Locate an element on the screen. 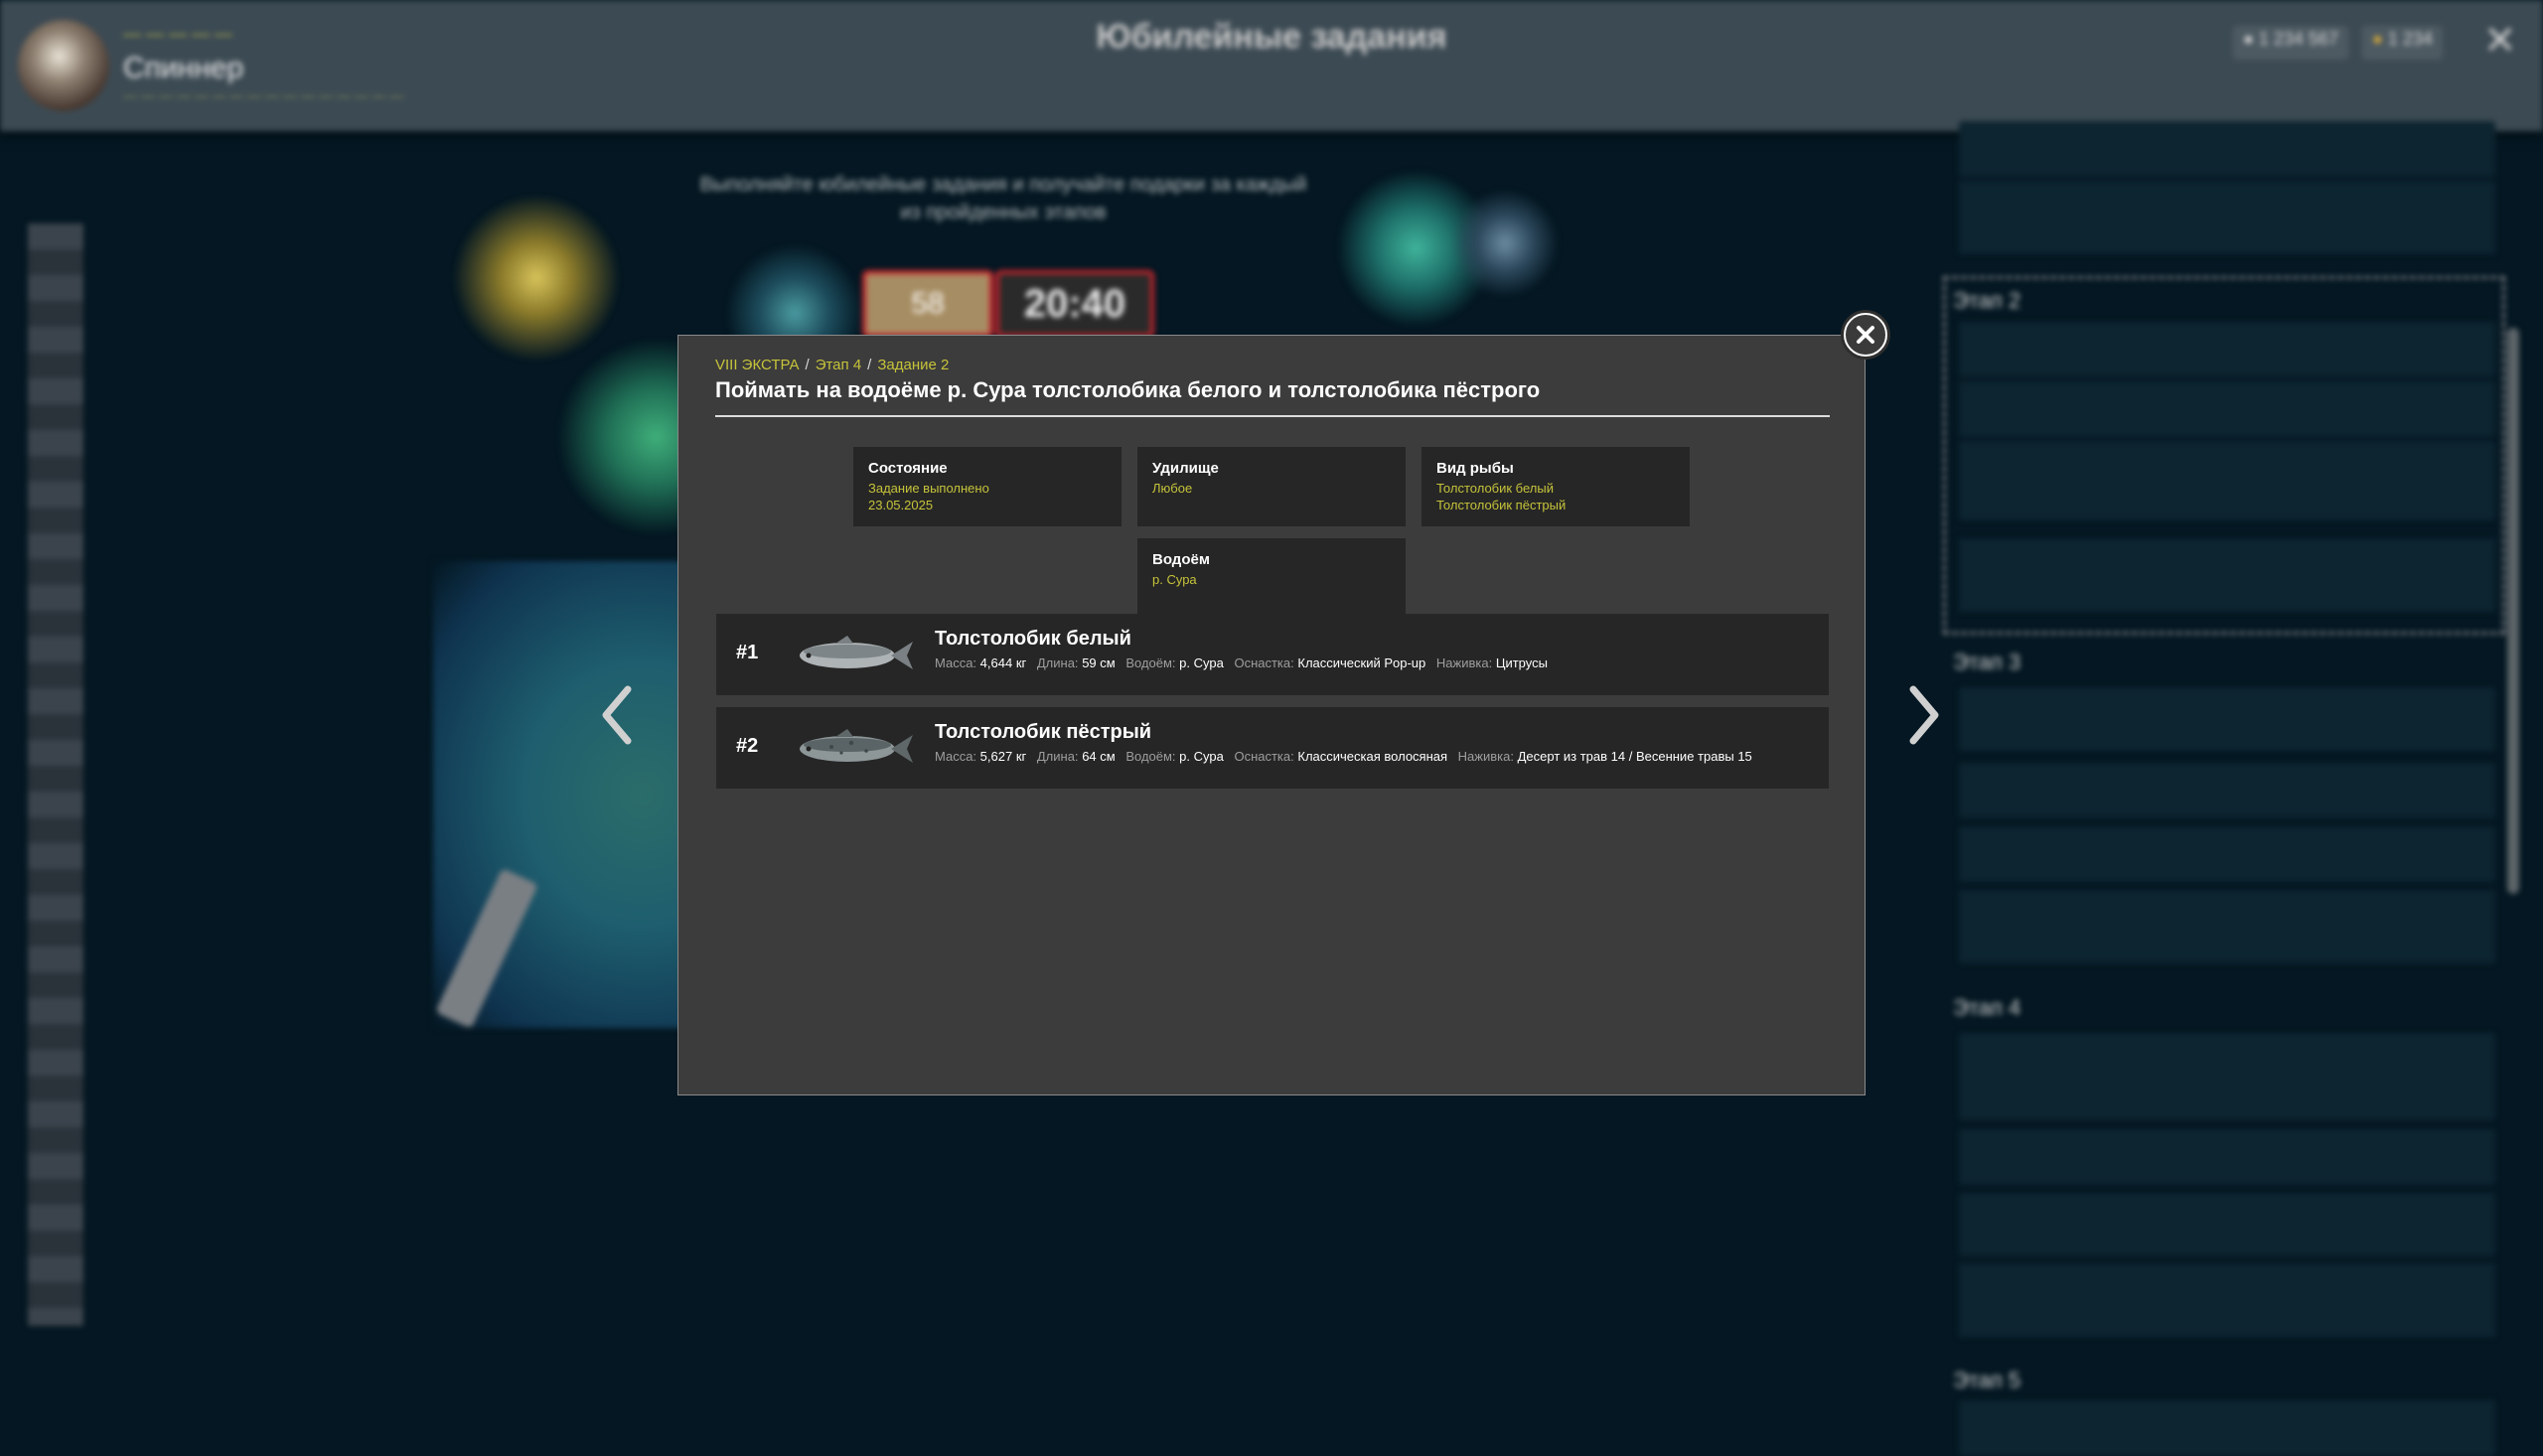 This screenshot has width=2543, height=1456. stage-progress-strip is located at coordinates (55, 774).